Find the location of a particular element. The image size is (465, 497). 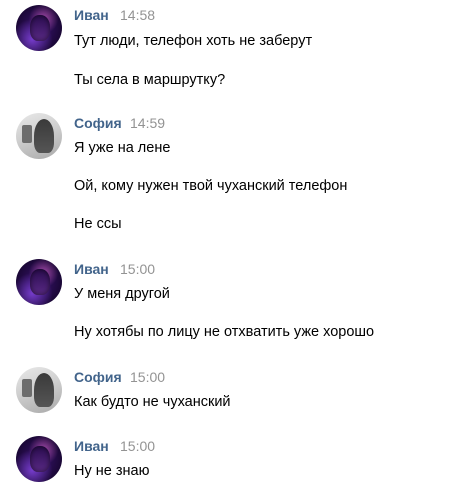

message-text: Ну не знаю is located at coordinates (112, 471).